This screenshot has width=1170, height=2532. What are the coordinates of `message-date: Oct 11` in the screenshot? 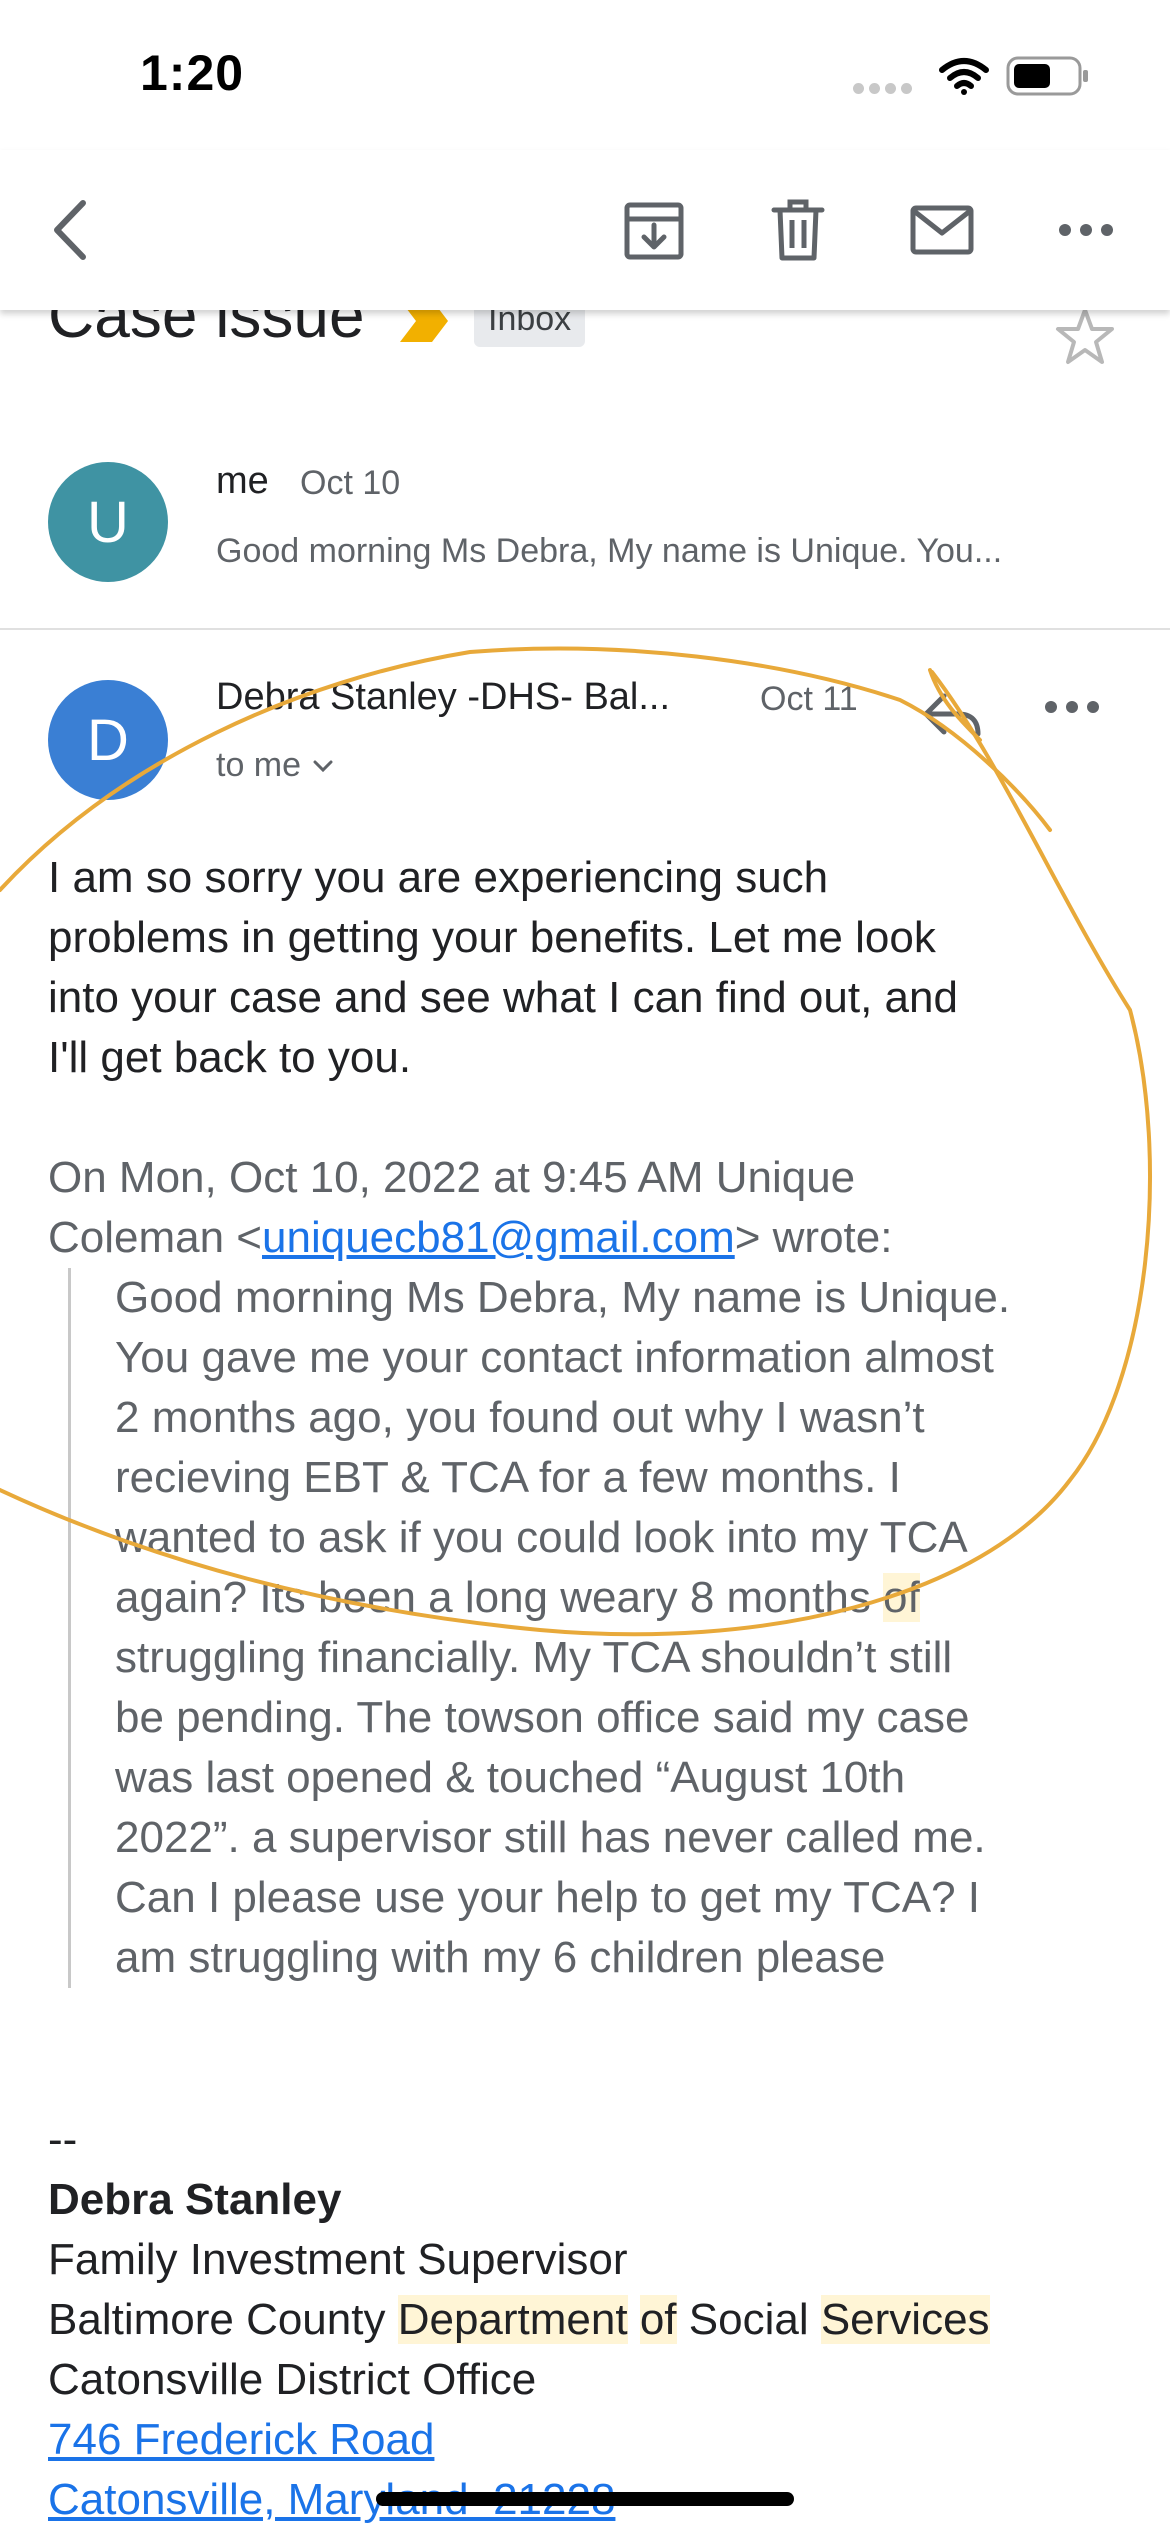 It's located at (809, 699).